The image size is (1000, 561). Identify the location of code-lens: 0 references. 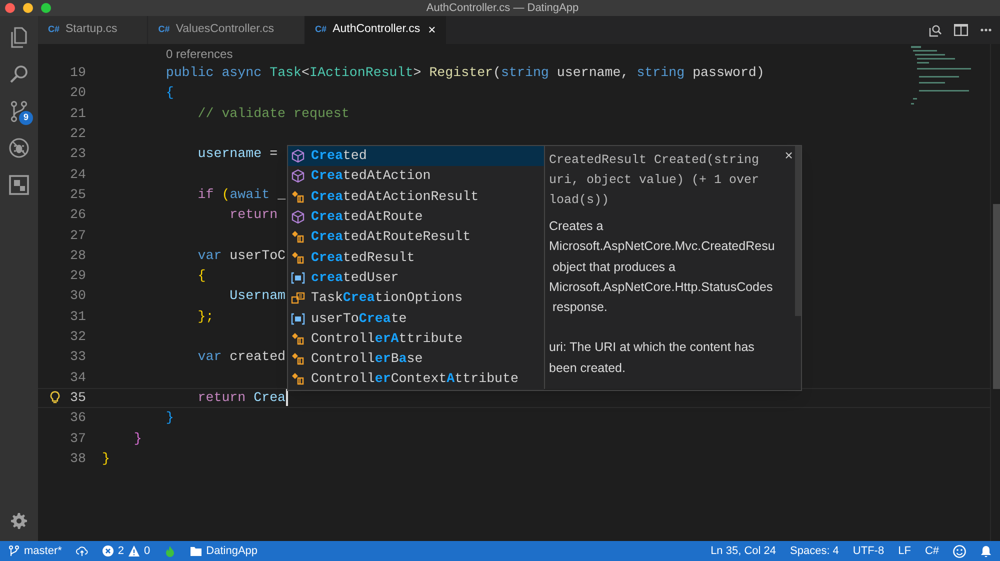
(199, 53).